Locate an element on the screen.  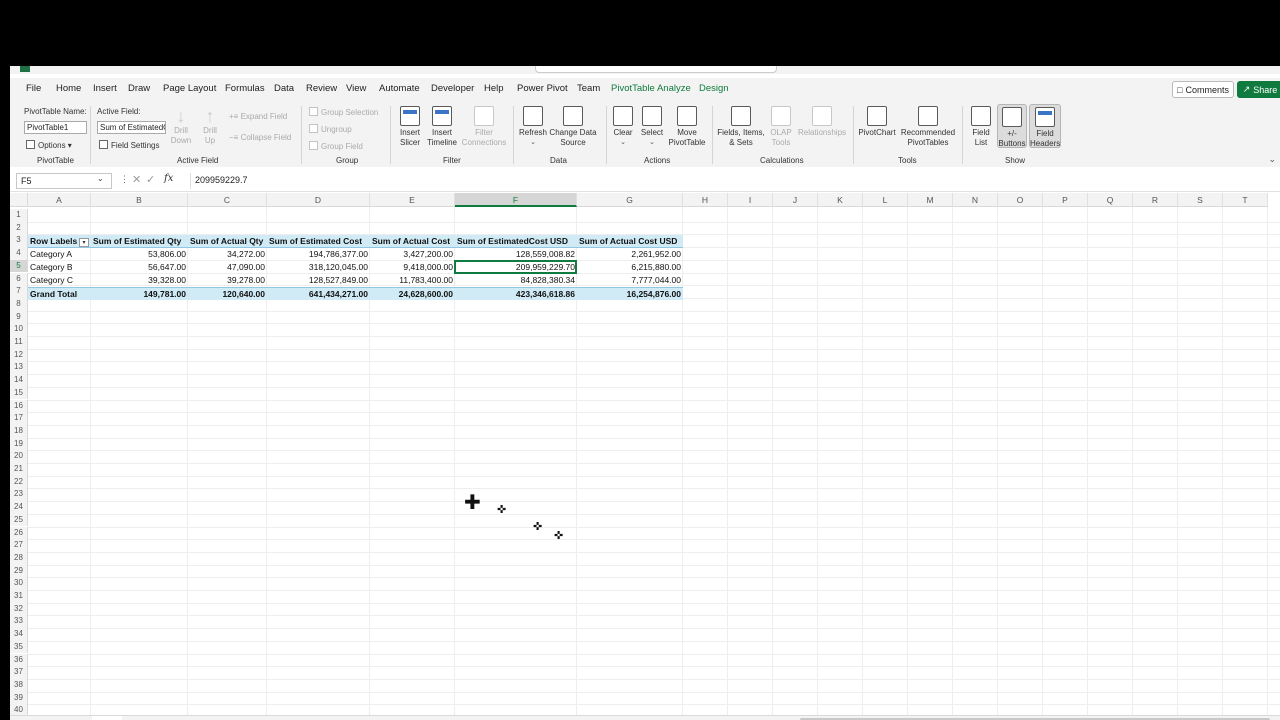
group-selection-button: Group Selection is located at coordinates (343, 112).